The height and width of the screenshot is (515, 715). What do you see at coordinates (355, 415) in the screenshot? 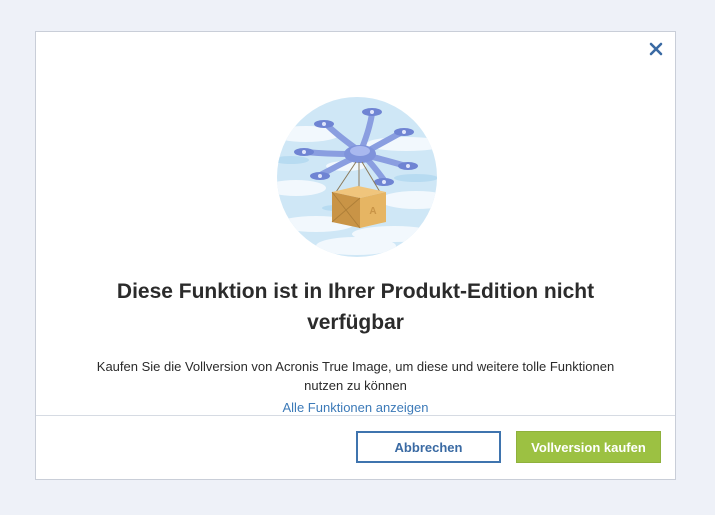
I see `footer-divider` at bounding box center [355, 415].